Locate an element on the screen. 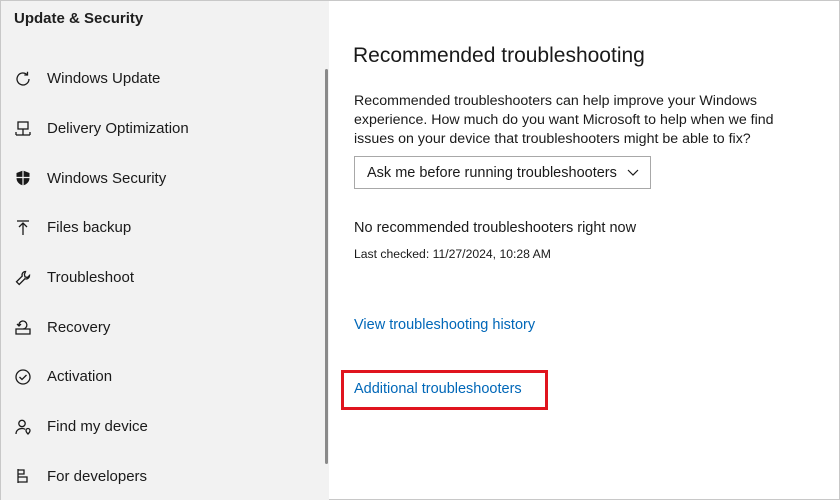  sidebar-item-windows-security: Windows Security is located at coordinates (161, 178).